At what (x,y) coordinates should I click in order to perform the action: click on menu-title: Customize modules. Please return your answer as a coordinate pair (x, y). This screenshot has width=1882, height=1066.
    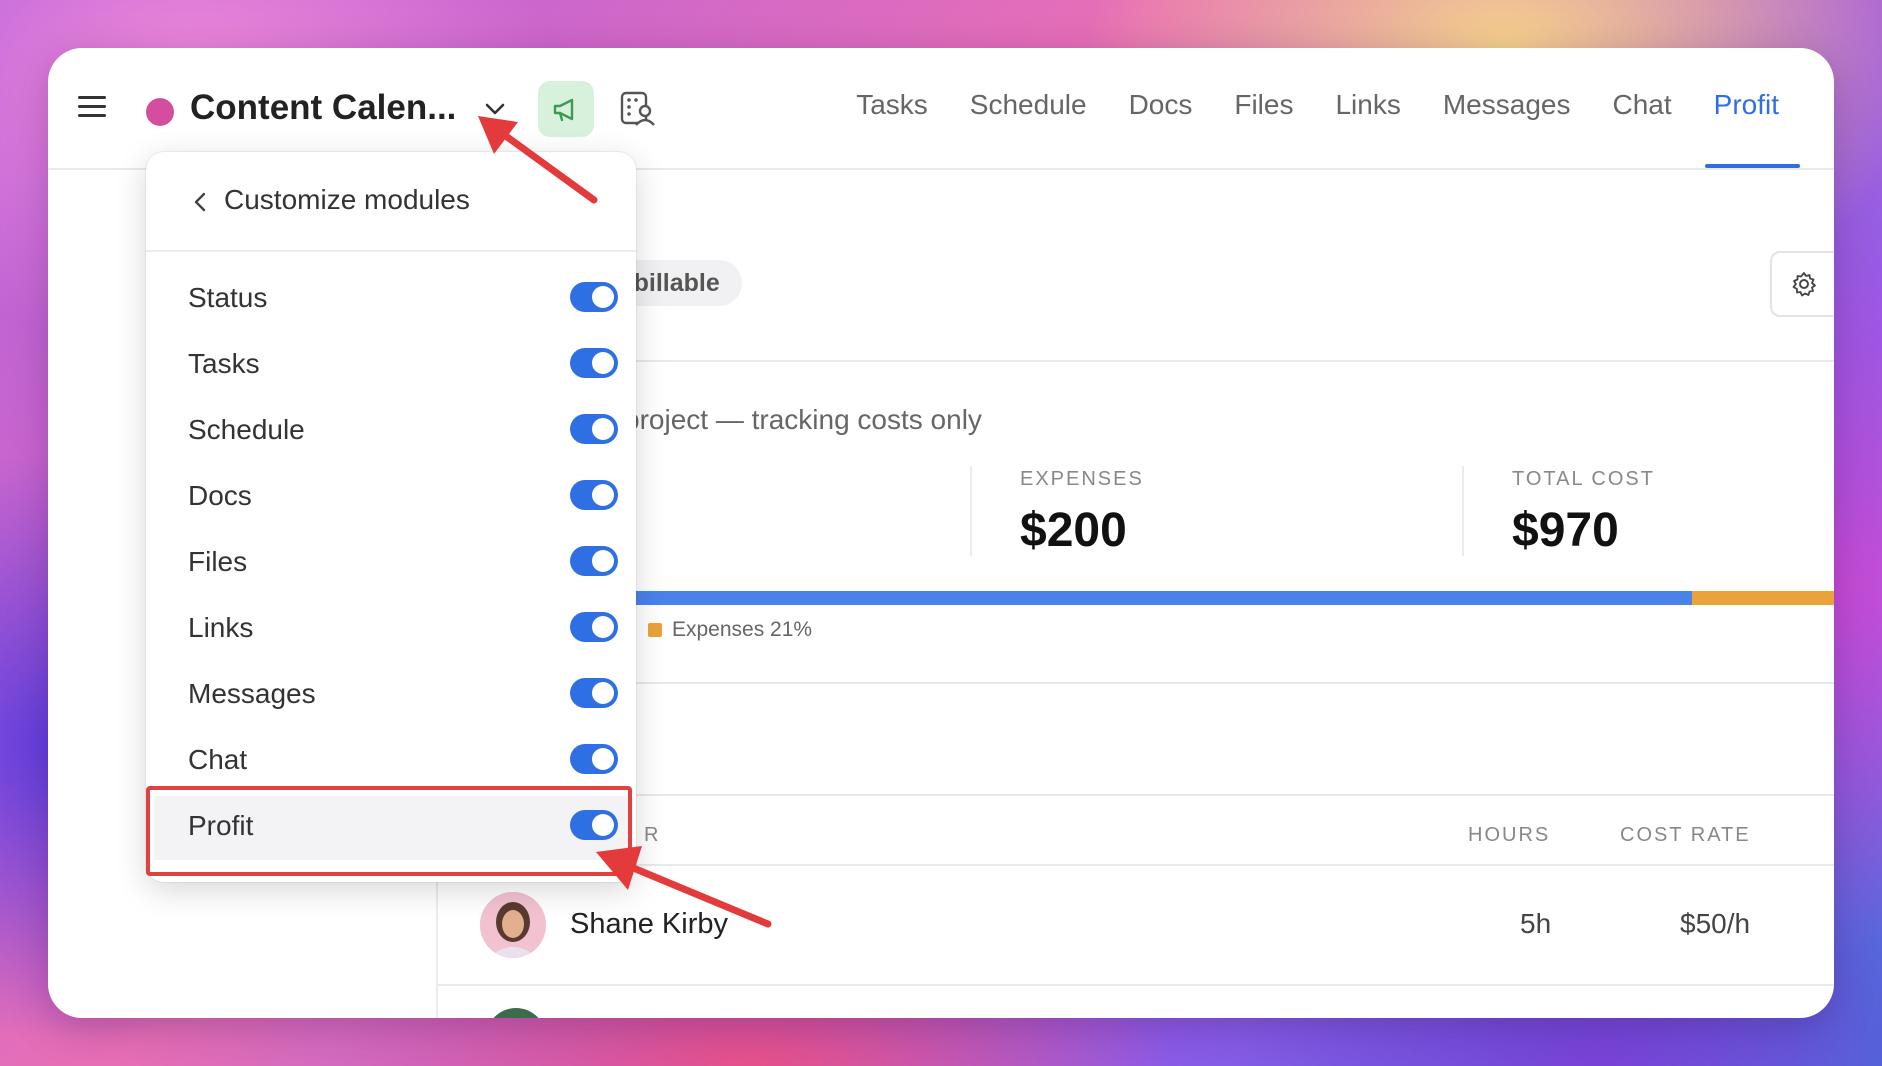
    Looking at the image, I should click on (347, 199).